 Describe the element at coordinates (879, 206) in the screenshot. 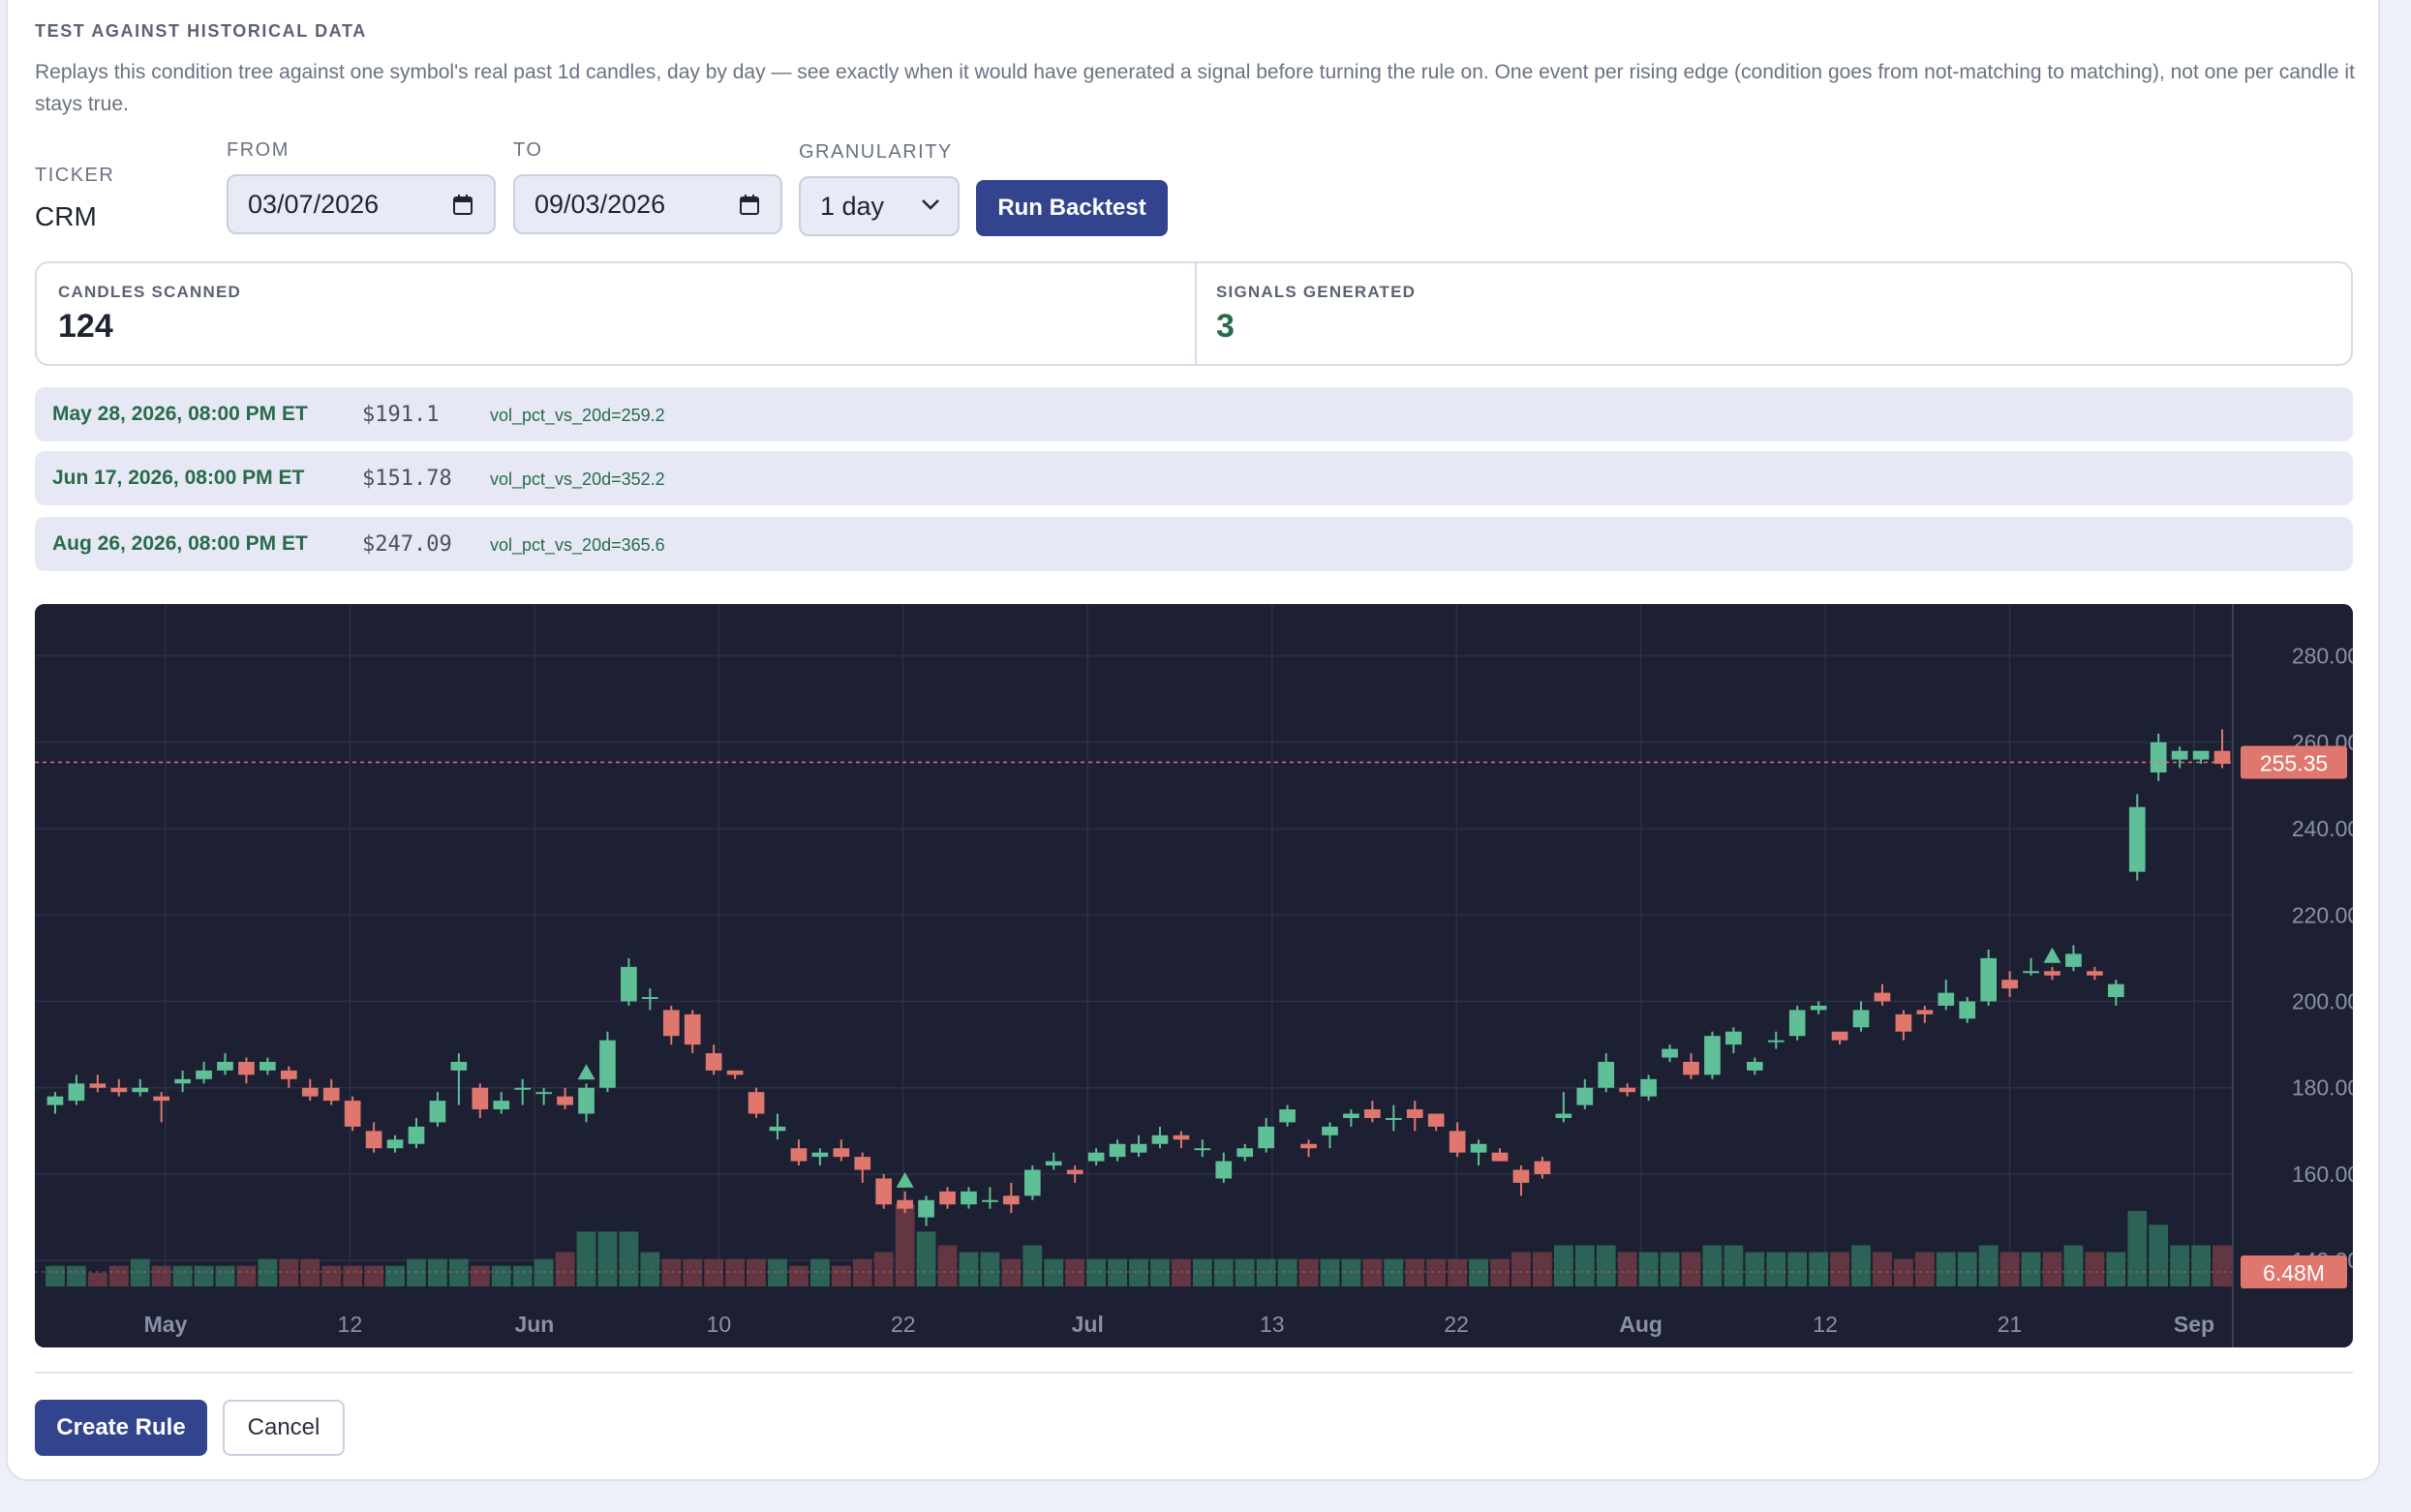

I see `granularity-select: 1 day` at that location.